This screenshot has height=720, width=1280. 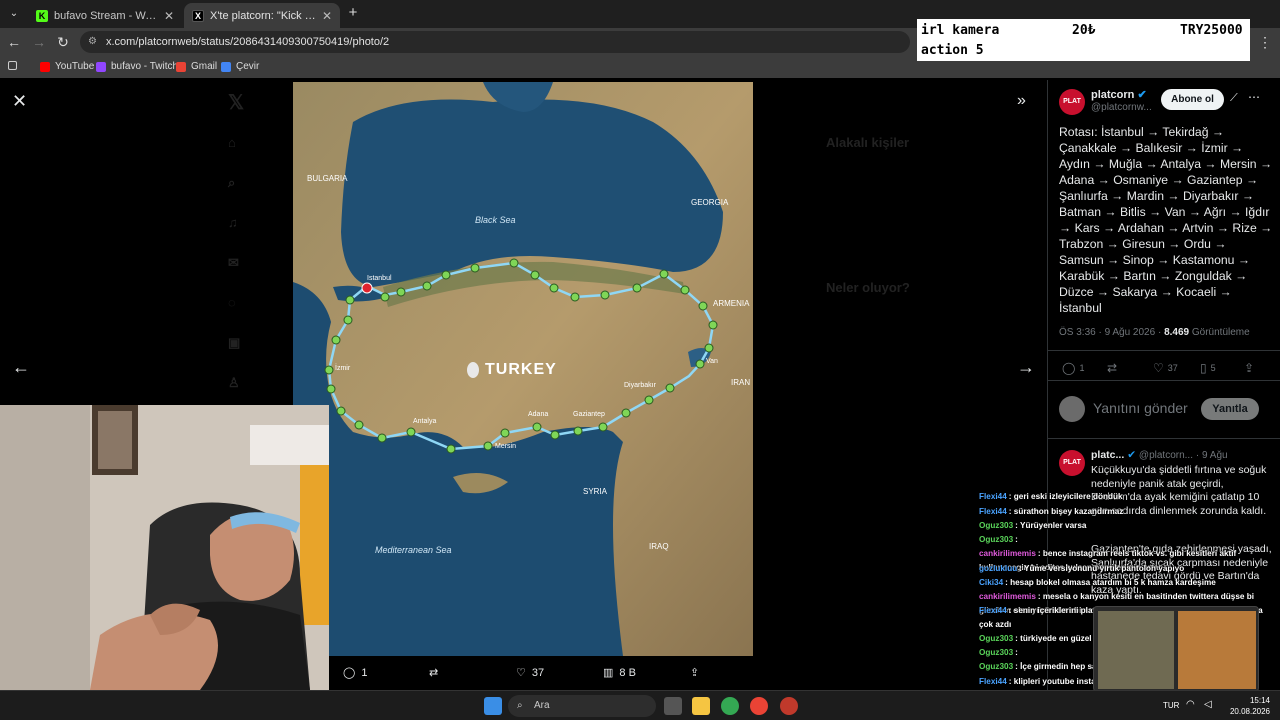 I want to click on bookmark-translate: Çevir, so click(x=240, y=66).